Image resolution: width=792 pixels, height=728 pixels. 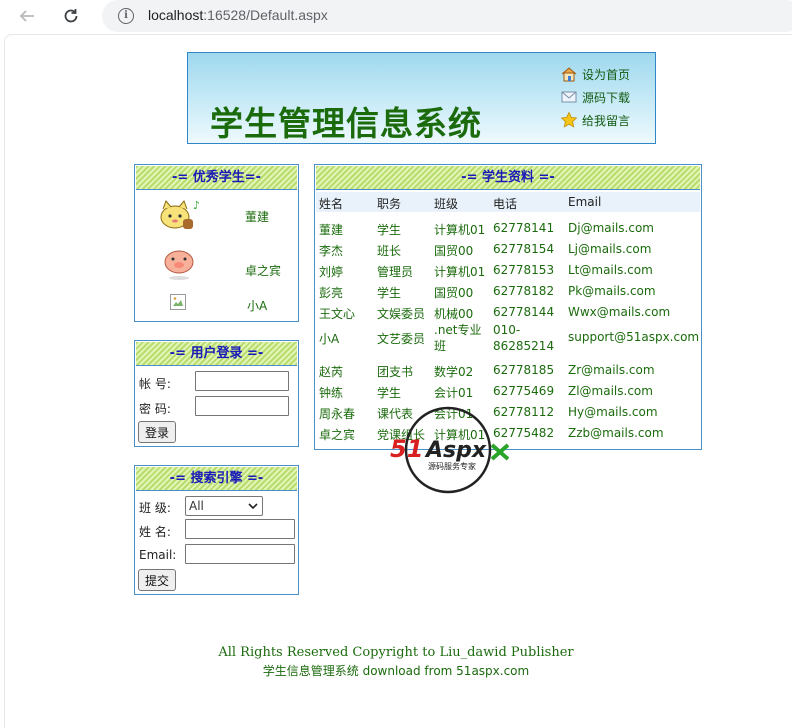 I want to click on student-avatar-pig-icon, so click(x=179, y=265).